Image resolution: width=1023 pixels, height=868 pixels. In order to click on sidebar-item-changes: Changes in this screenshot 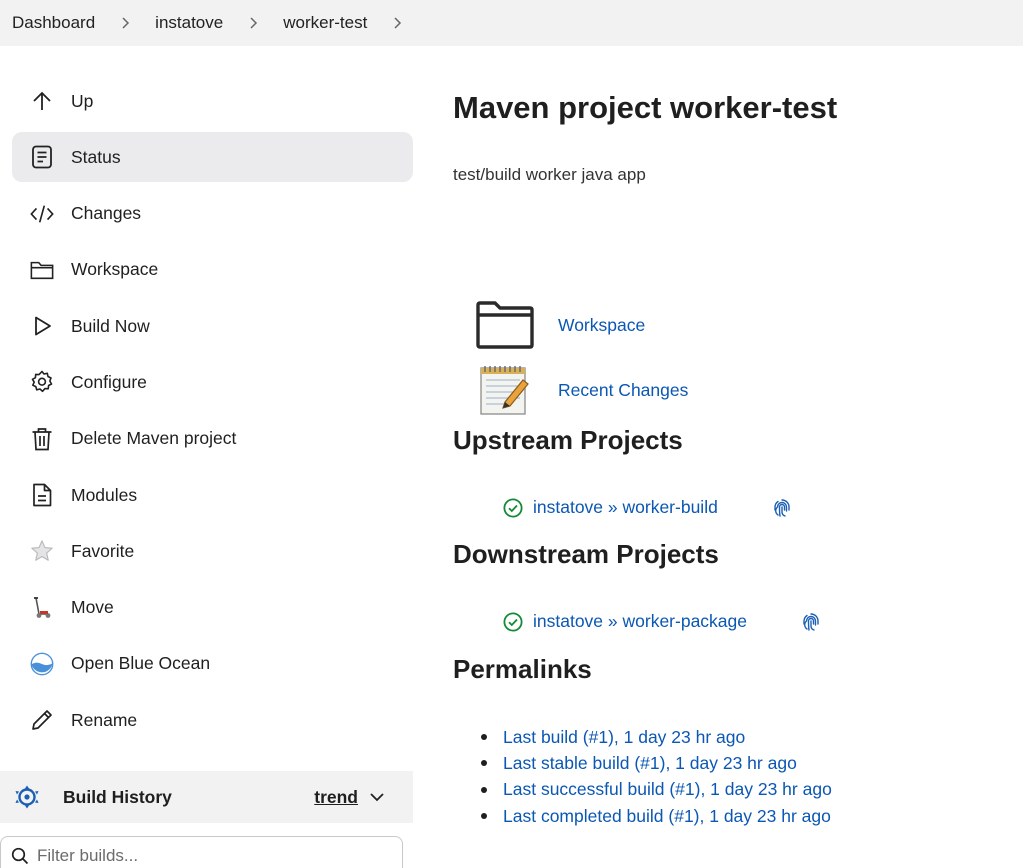, I will do `click(212, 214)`.